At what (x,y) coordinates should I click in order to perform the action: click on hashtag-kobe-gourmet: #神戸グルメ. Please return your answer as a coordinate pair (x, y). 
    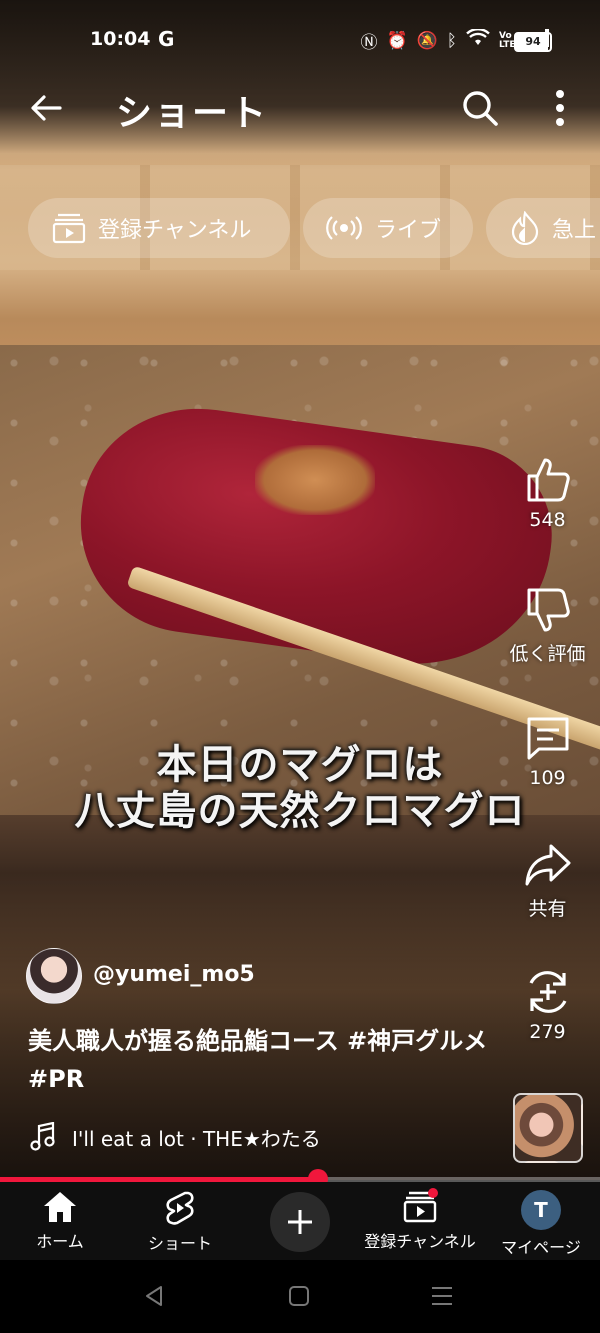
    Looking at the image, I should click on (417, 1041).